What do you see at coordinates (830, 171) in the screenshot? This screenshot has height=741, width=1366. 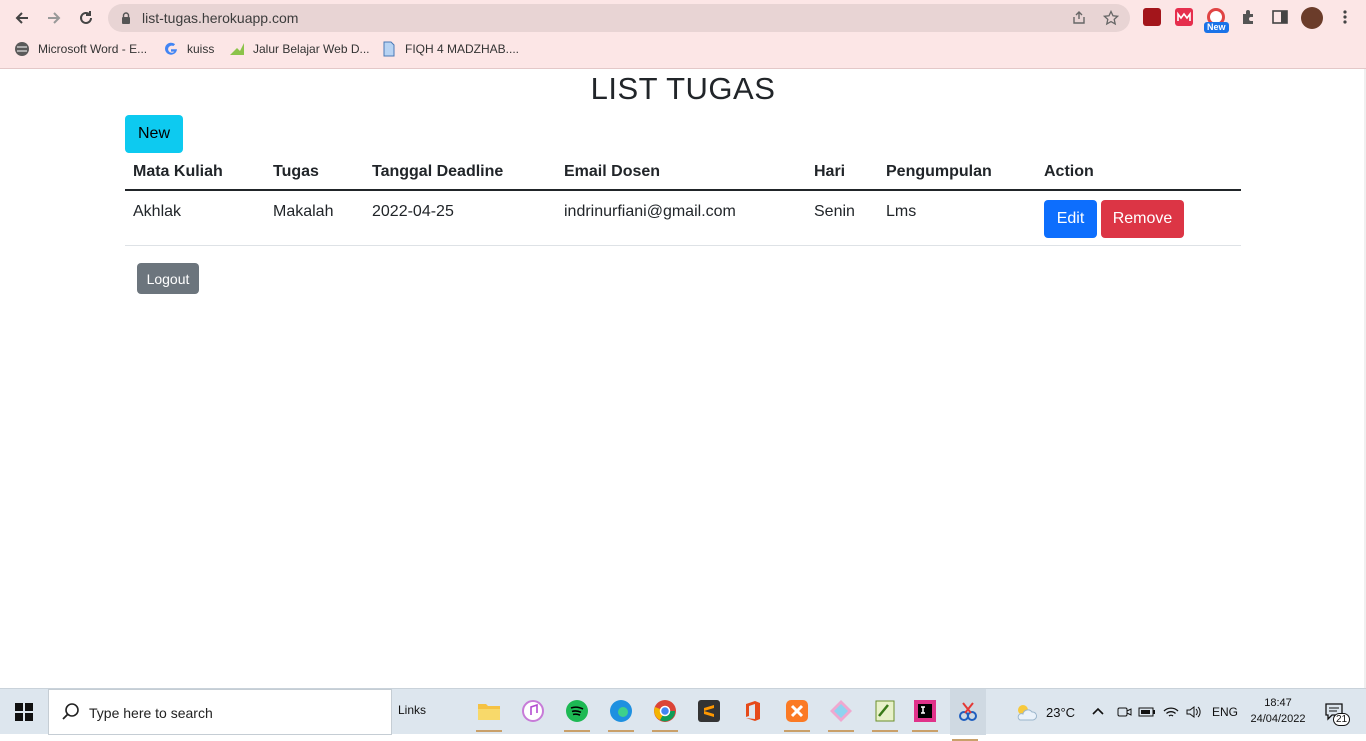 I see `header-hari: Hari` at bounding box center [830, 171].